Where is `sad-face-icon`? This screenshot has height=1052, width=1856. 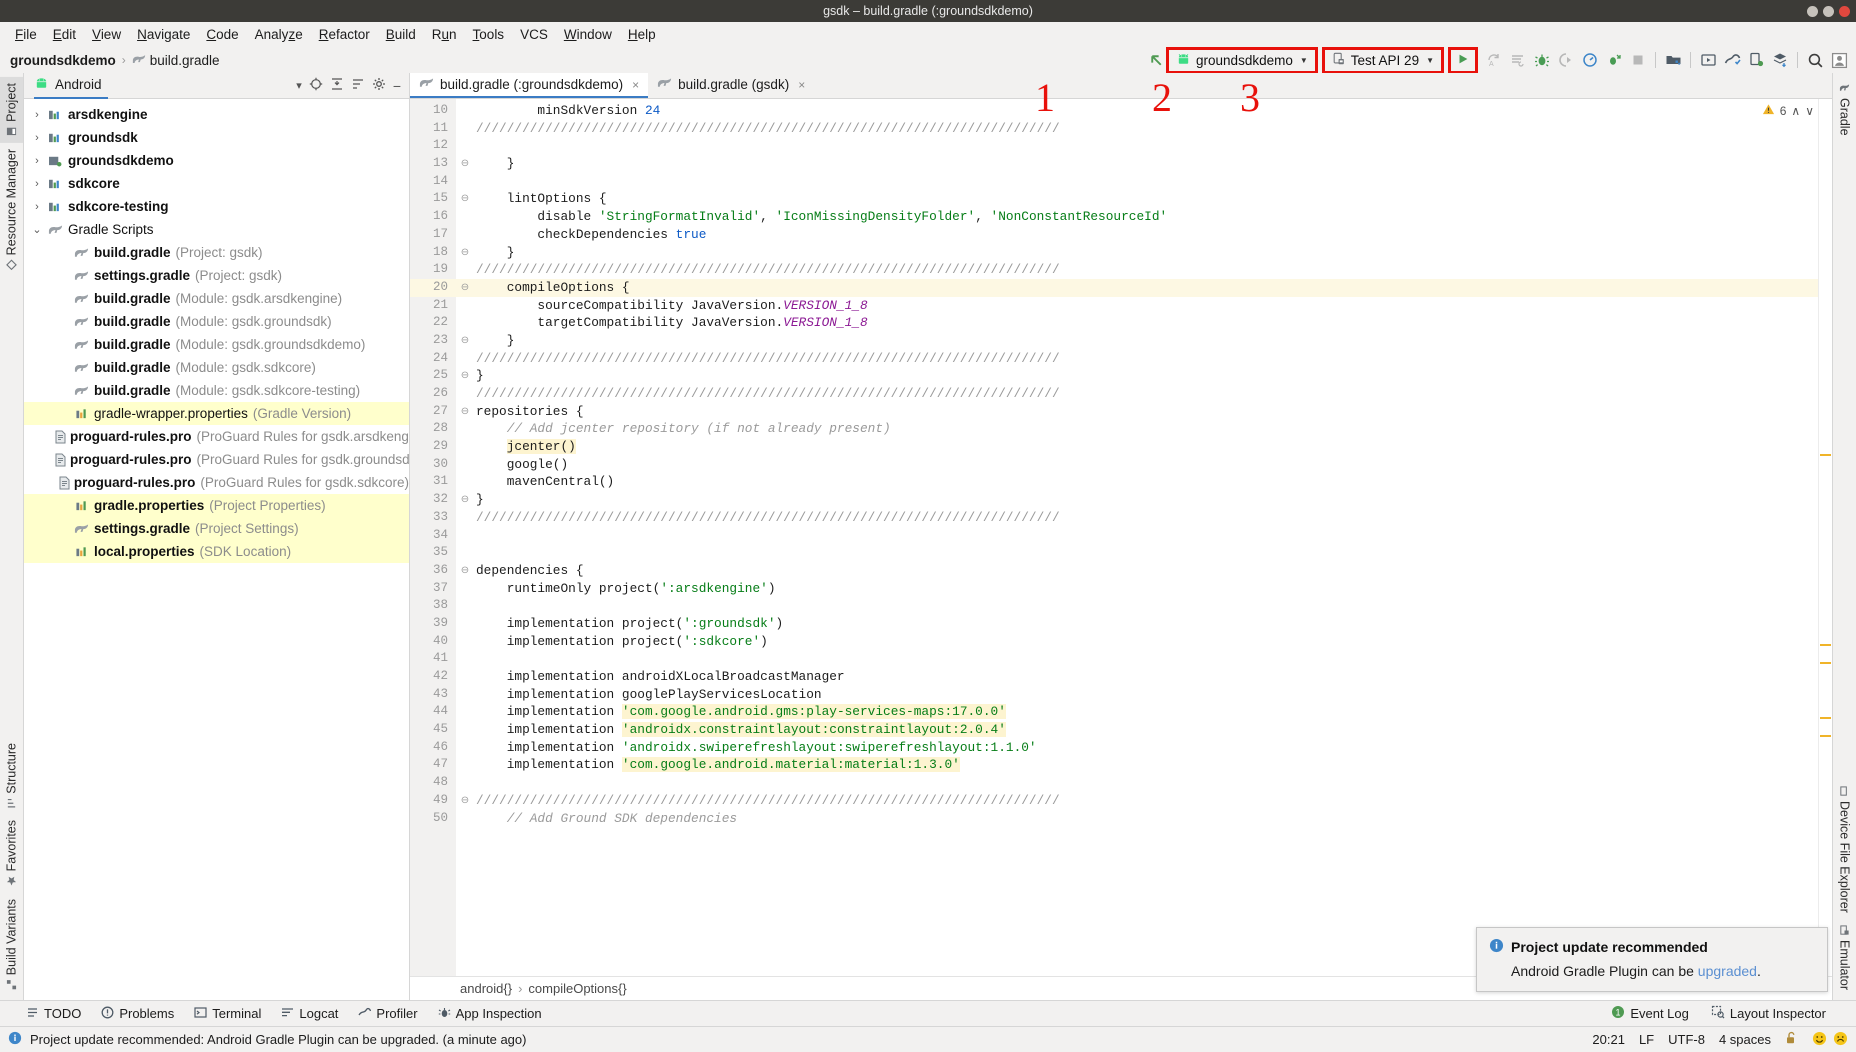 sad-face-icon is located at coordinates (1840, 1040).